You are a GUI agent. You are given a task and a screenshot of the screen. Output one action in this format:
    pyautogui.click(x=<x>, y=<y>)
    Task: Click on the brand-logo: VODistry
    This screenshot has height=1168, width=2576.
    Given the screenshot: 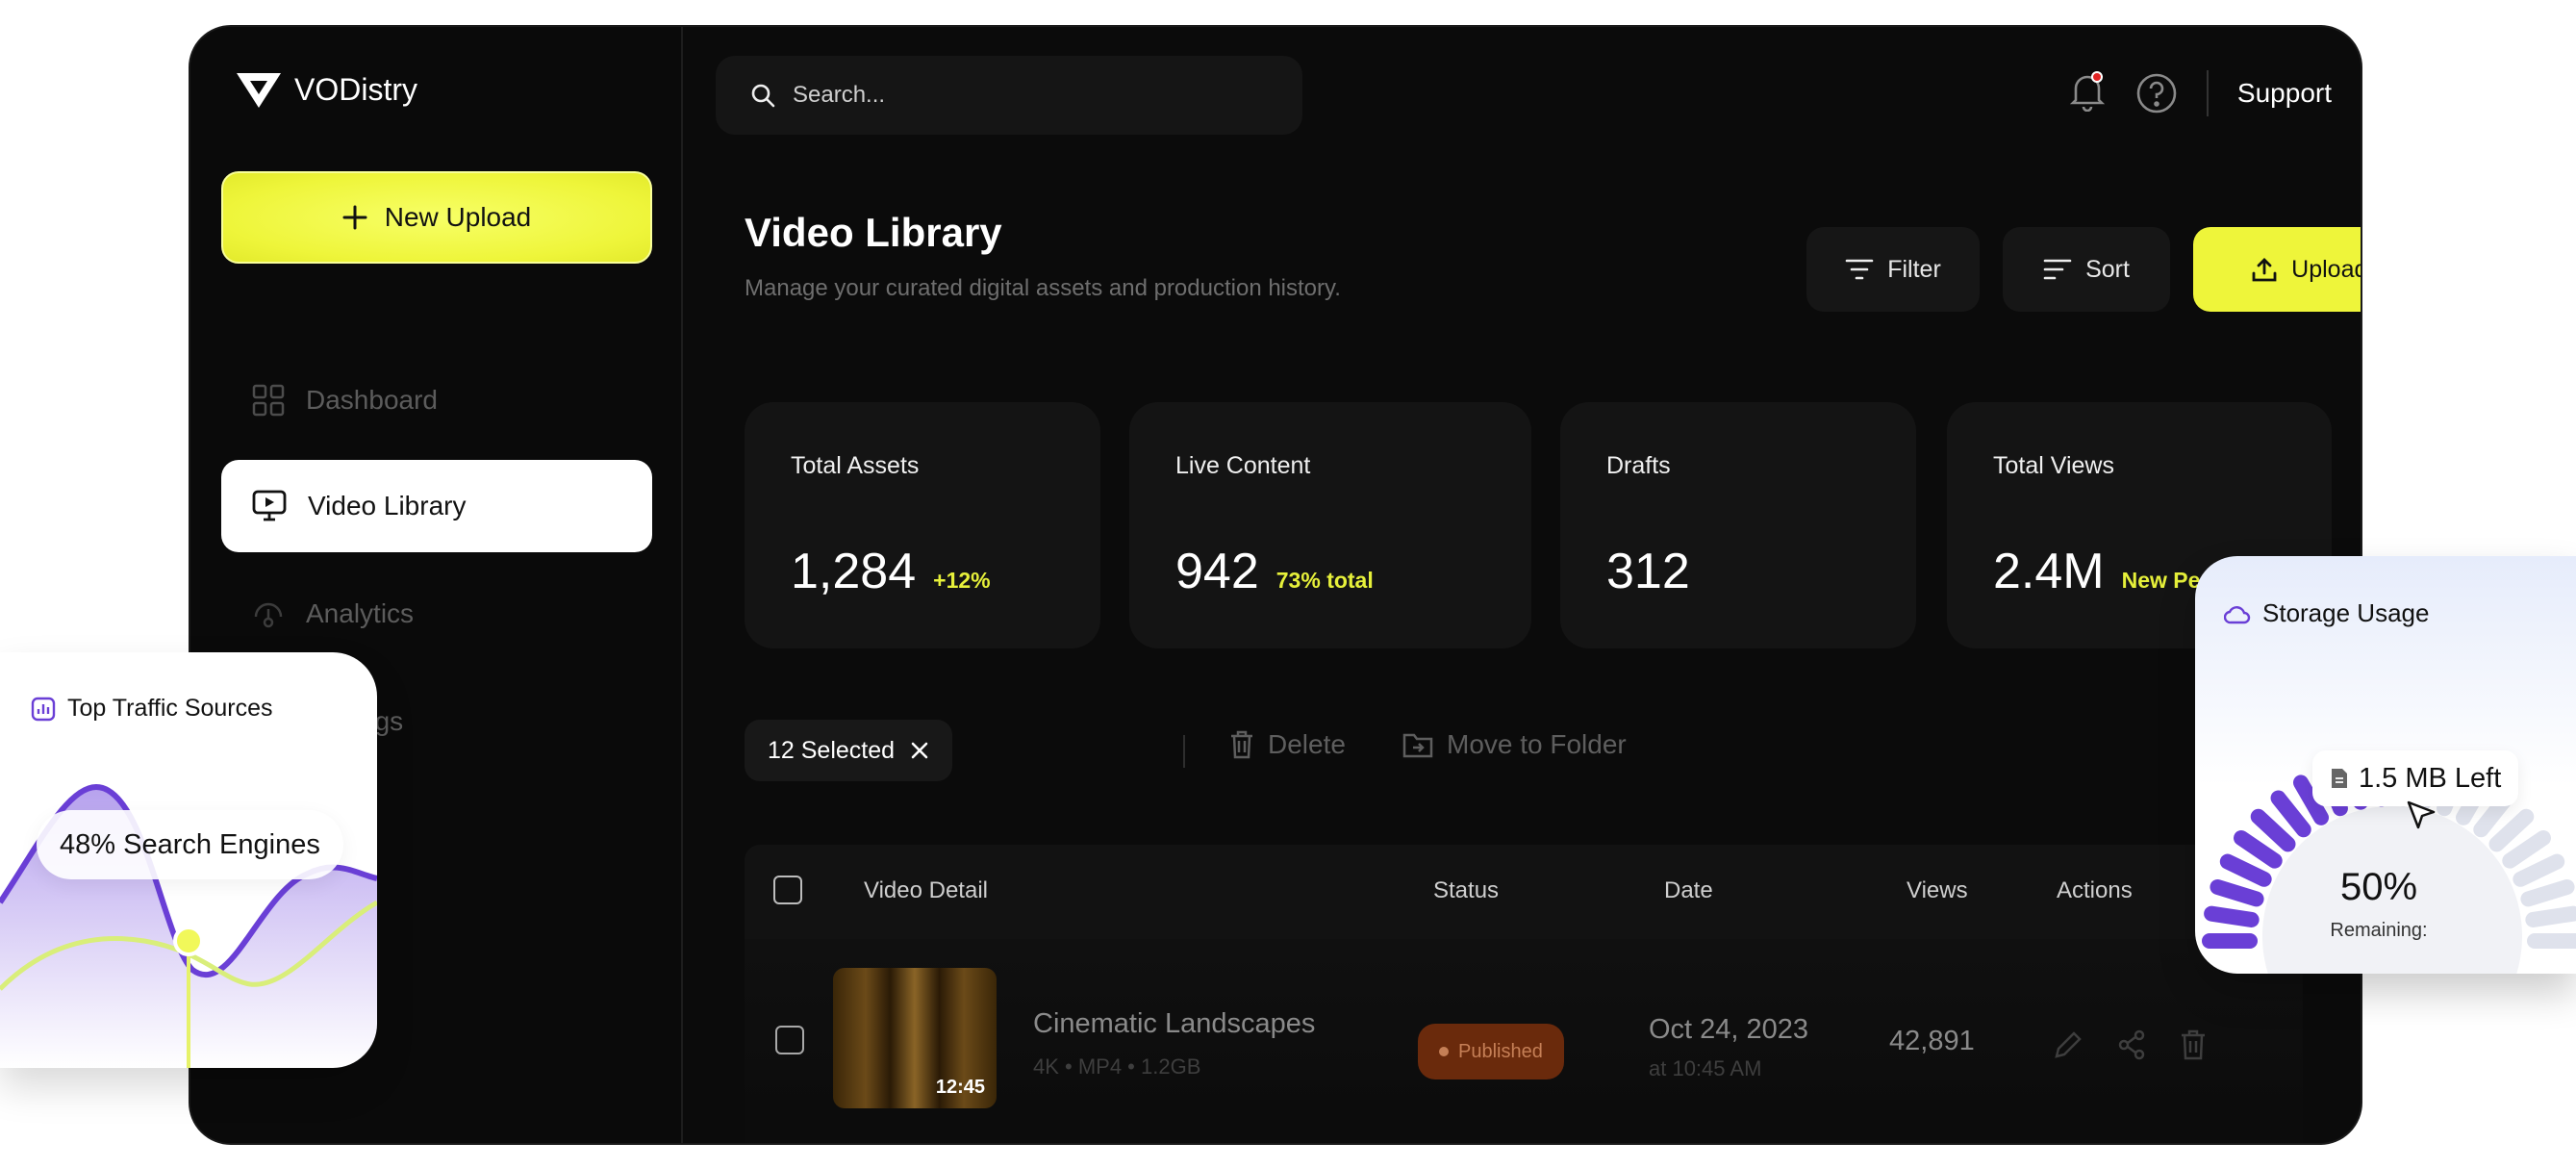 What is the action you would take?
    pyautogui.click(x=326, y=89)
    